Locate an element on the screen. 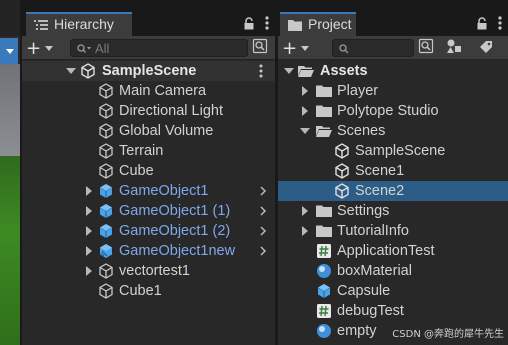  scene-terrain is located at coordinates (10, 250).